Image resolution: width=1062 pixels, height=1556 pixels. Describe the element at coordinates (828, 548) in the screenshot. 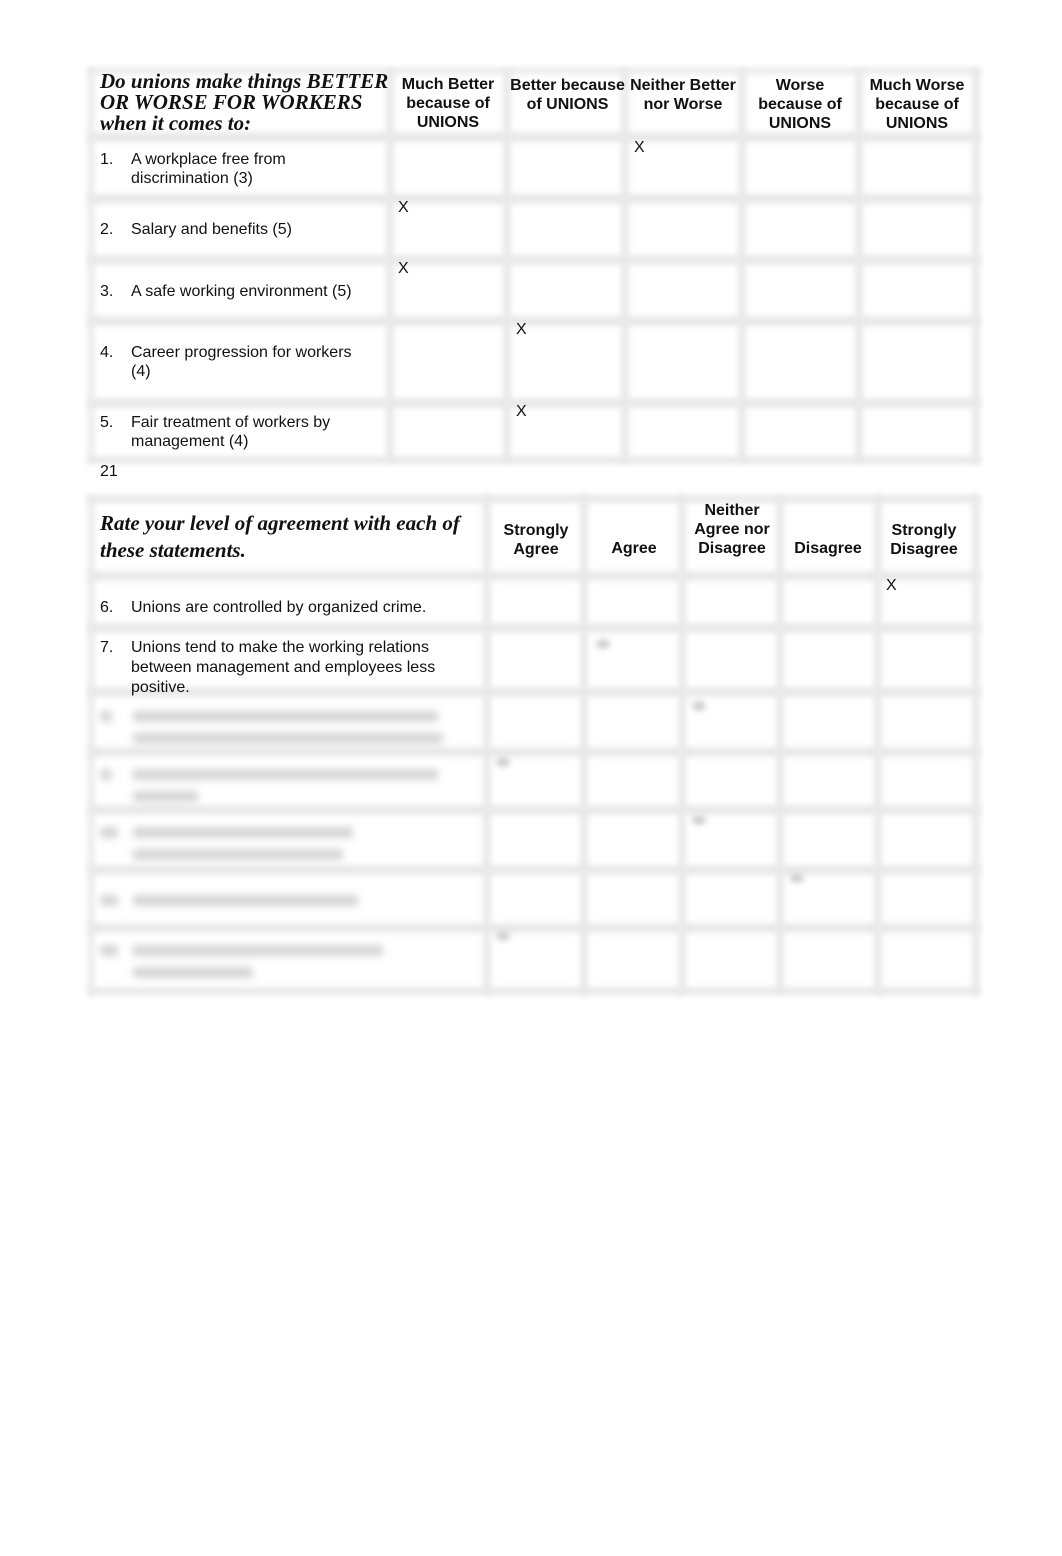

I see `column-header-disagree: Disagree` at that location.